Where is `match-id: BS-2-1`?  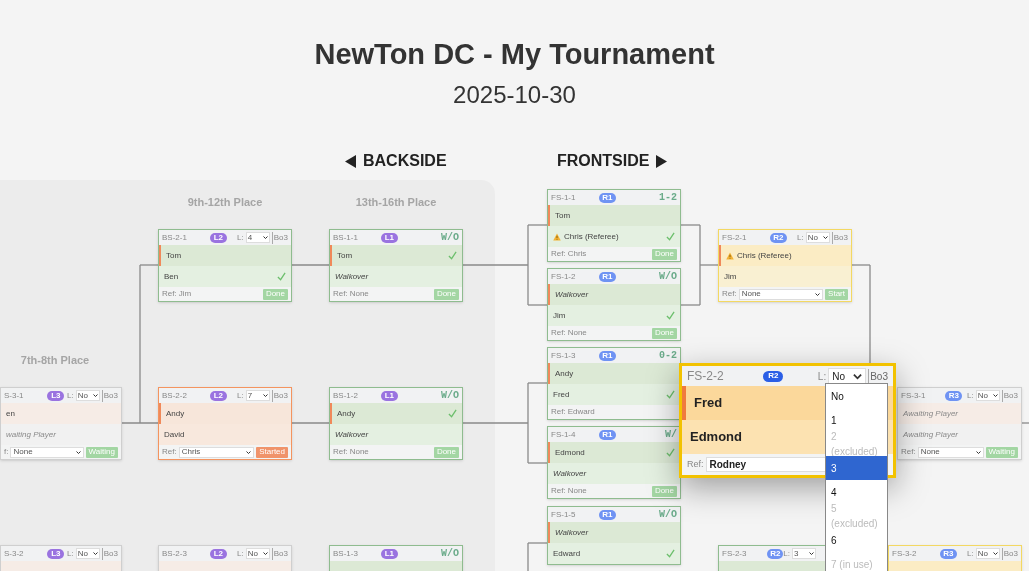 match-id: BS-2-1 is located at coordinates (175, 237).